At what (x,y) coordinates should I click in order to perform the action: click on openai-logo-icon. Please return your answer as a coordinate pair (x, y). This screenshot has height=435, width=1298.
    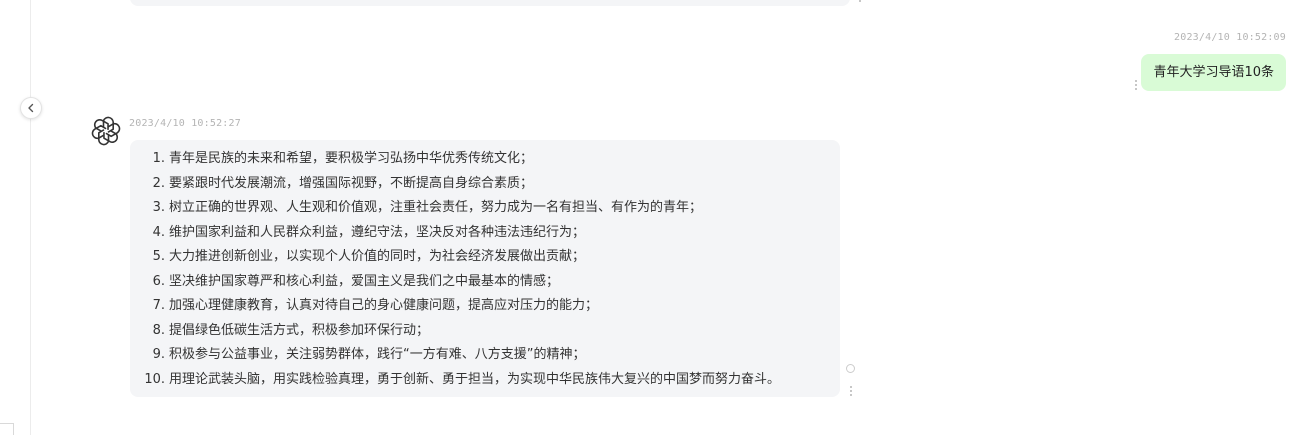
    Looking at the image, I should click on (106, 131).